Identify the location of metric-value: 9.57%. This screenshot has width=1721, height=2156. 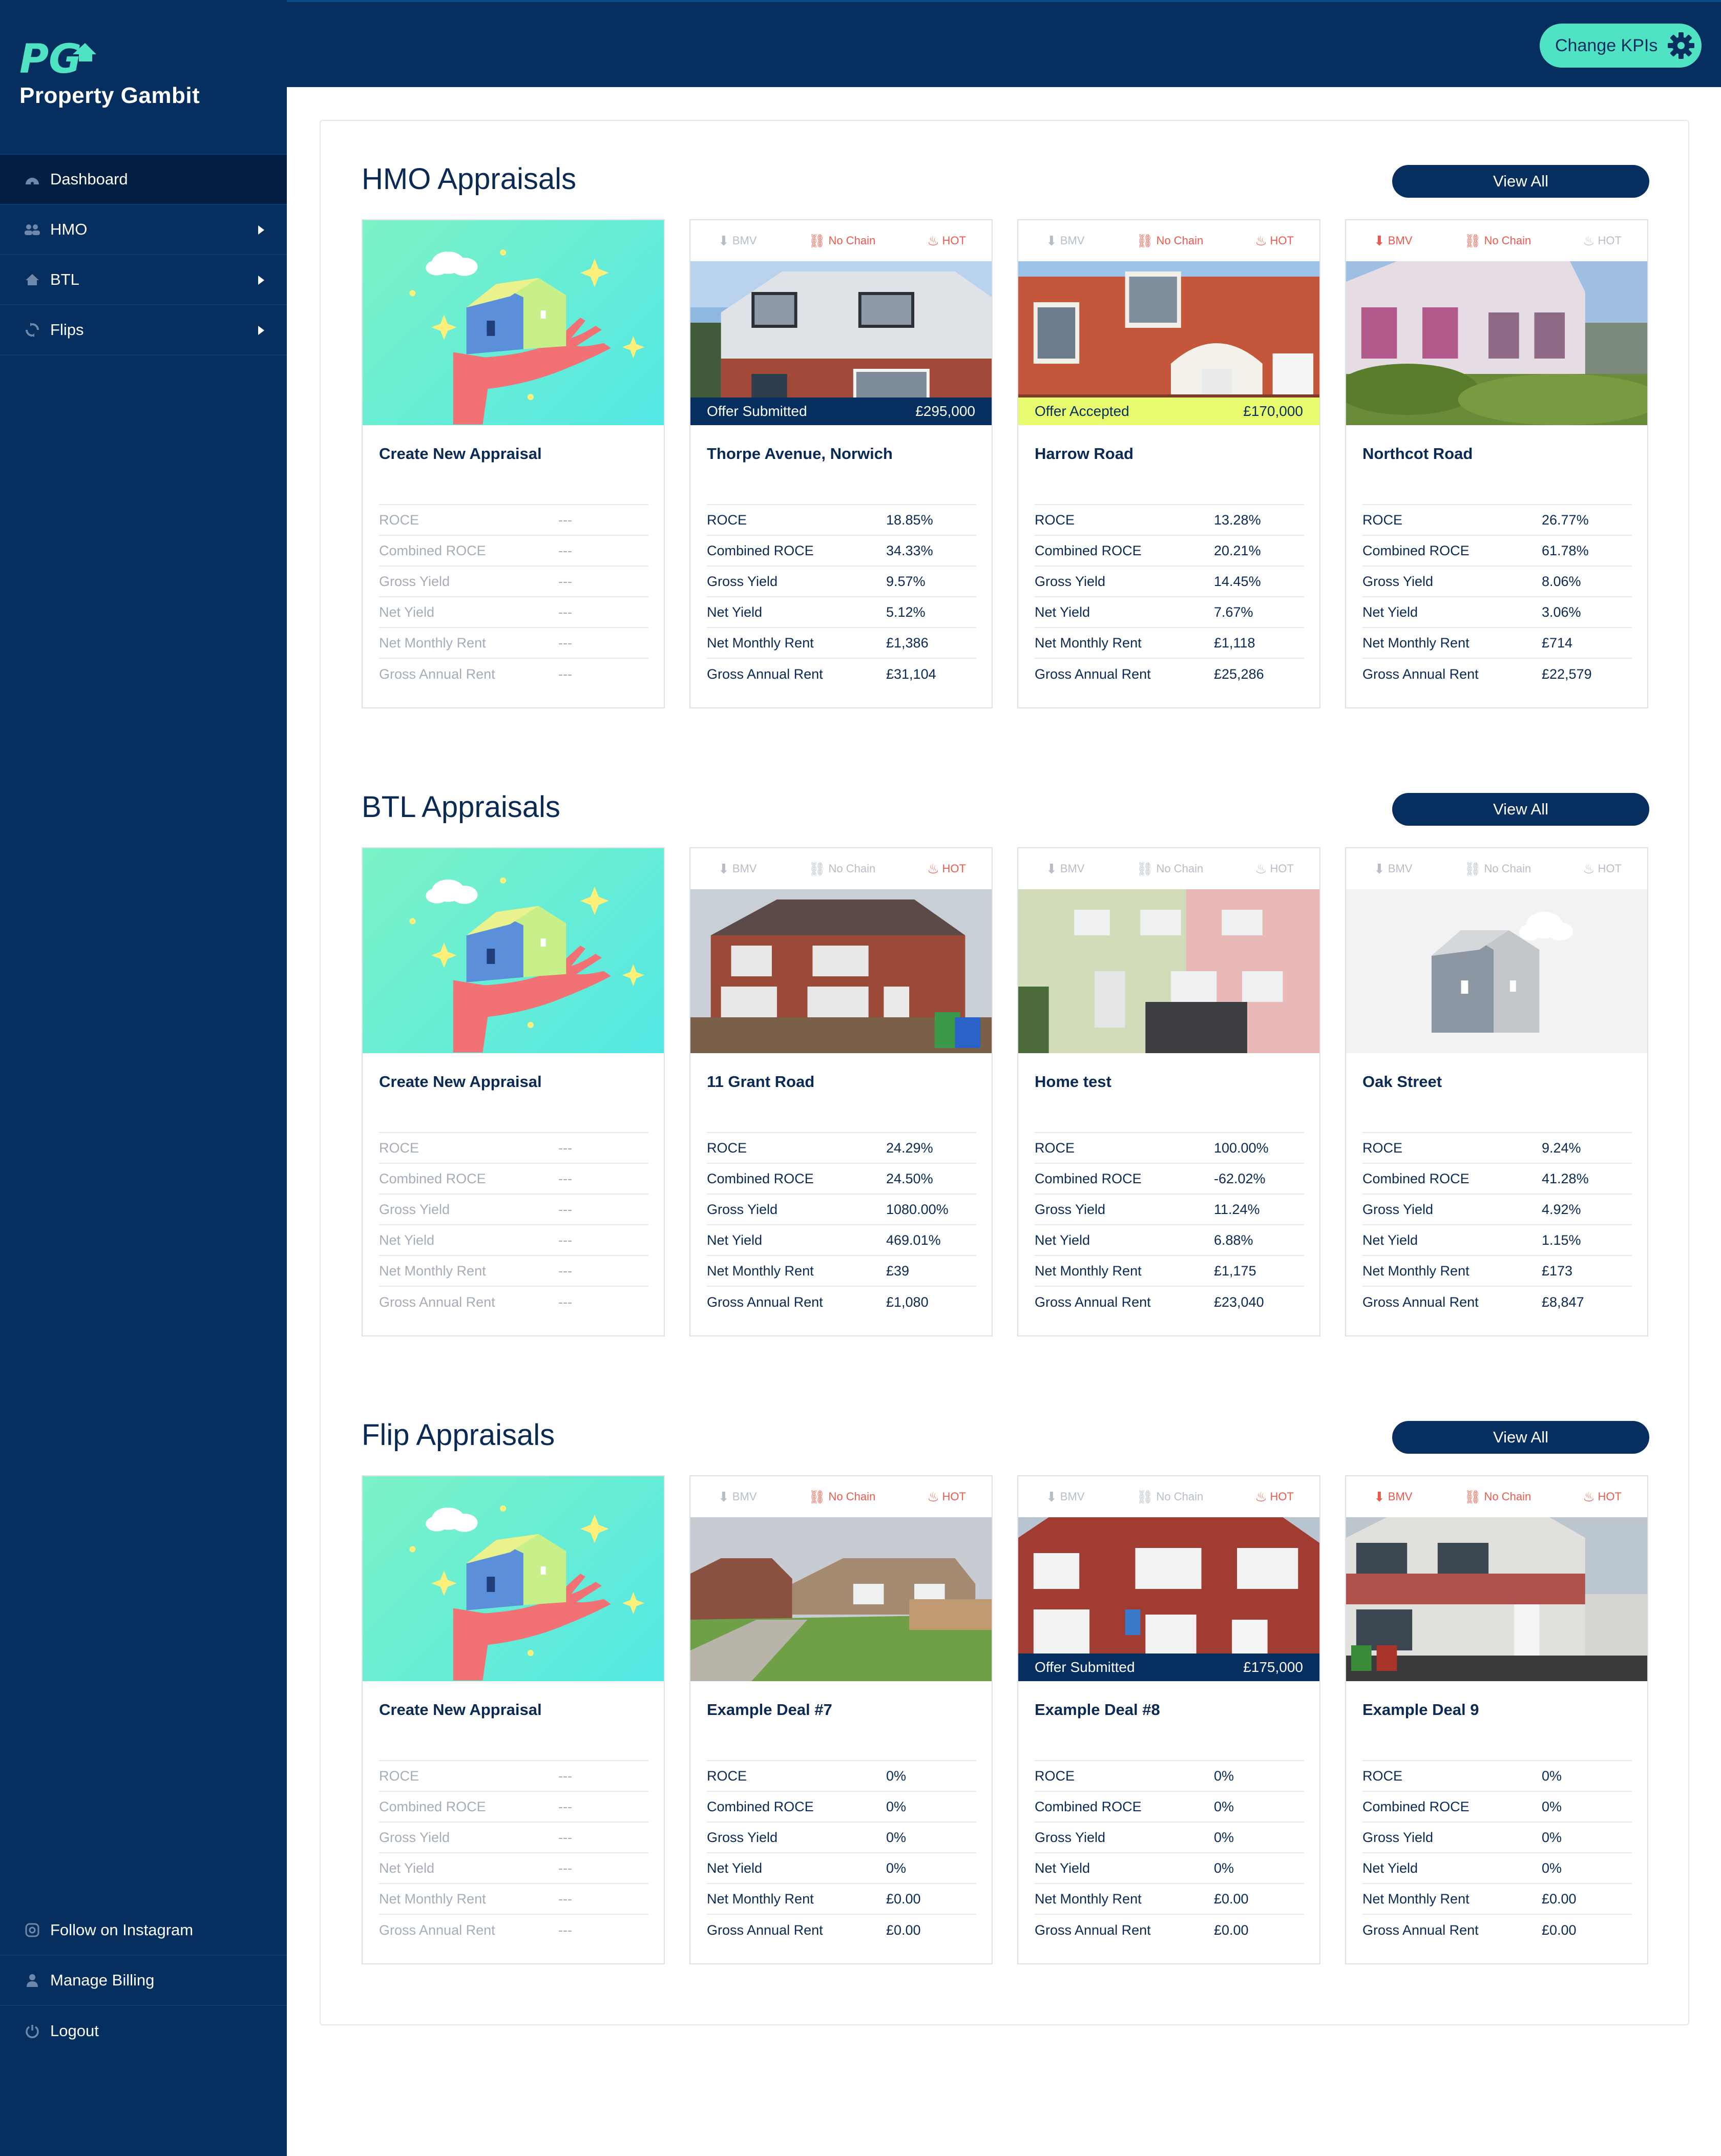
(906, 581).